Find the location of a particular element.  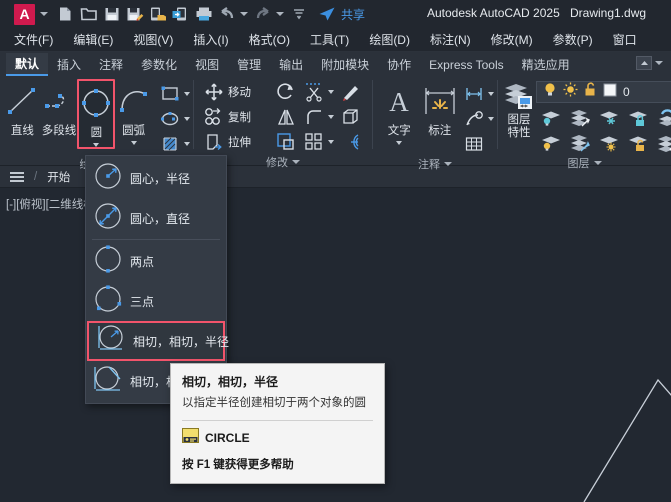

modify-array-row is located at coordinates (318, 141).